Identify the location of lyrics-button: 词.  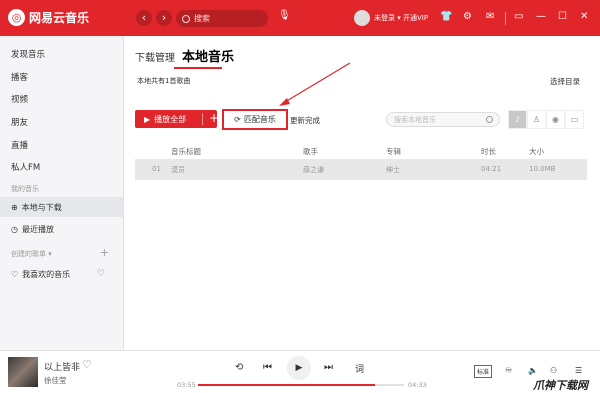
(359, 368).